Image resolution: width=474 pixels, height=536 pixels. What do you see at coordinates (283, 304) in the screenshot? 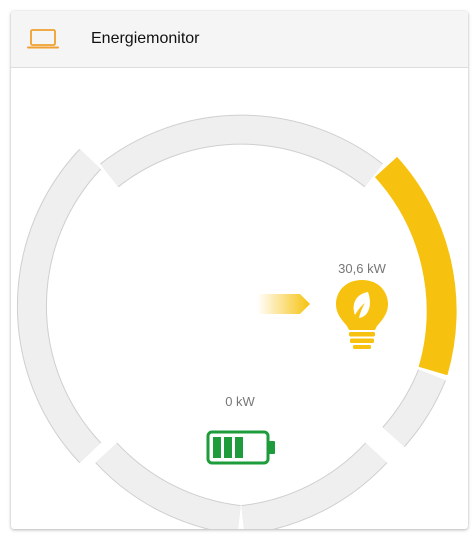
I see `flow-arrow-icon` at bounding box center [283, 304].